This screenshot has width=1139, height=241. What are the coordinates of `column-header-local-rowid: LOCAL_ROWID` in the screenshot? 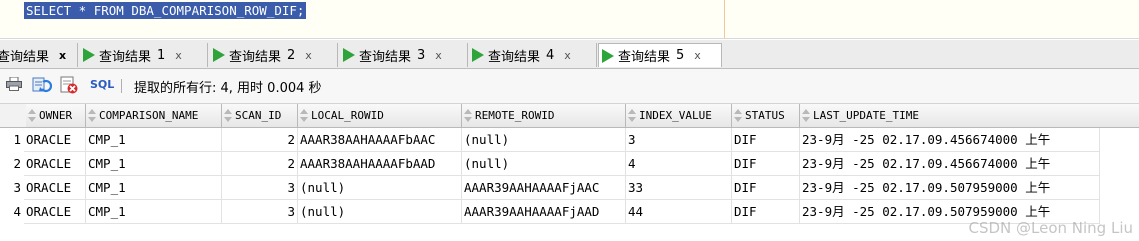 It's located at (380, 116).